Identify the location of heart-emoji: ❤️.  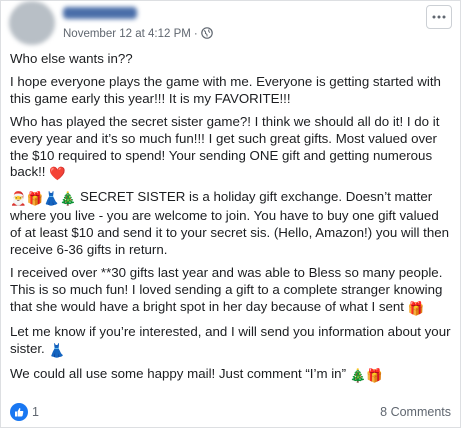
(57, 174).